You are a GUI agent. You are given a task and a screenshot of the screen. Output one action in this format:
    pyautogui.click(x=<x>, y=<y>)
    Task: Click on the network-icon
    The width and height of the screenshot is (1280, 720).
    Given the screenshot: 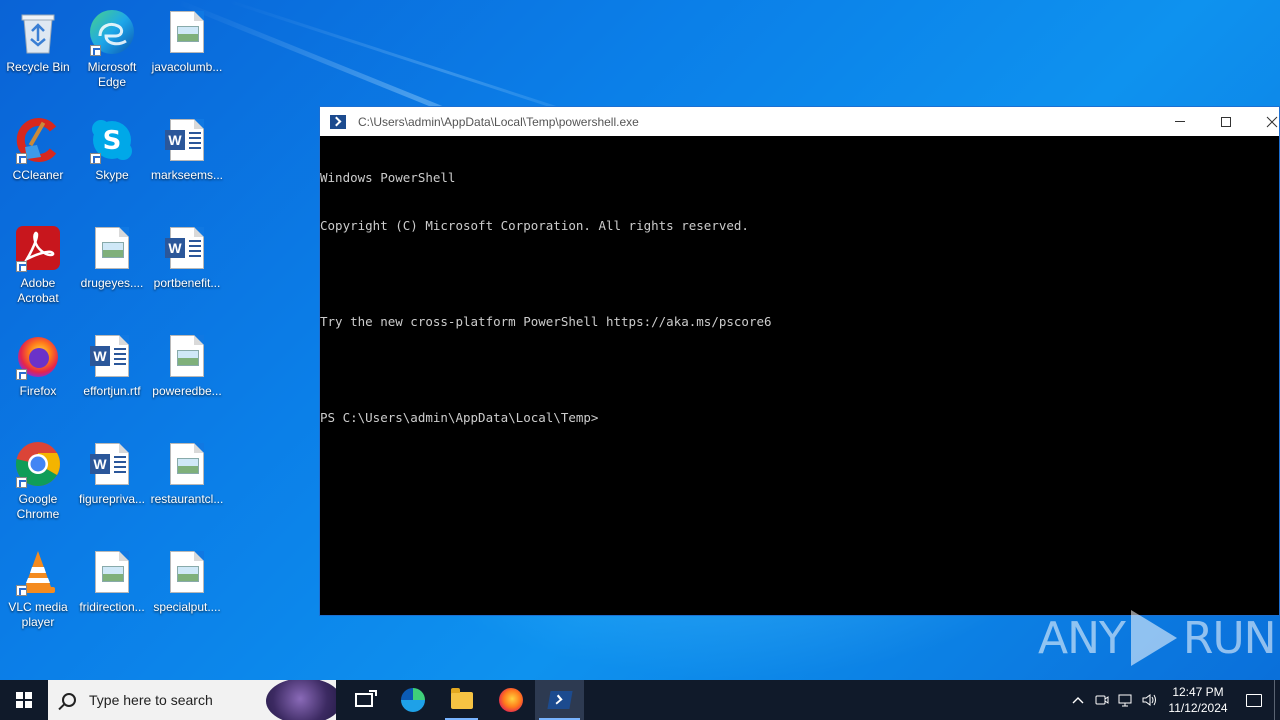 What is the action you would take?
    pyautogui.click(x=1125, y=700)
    